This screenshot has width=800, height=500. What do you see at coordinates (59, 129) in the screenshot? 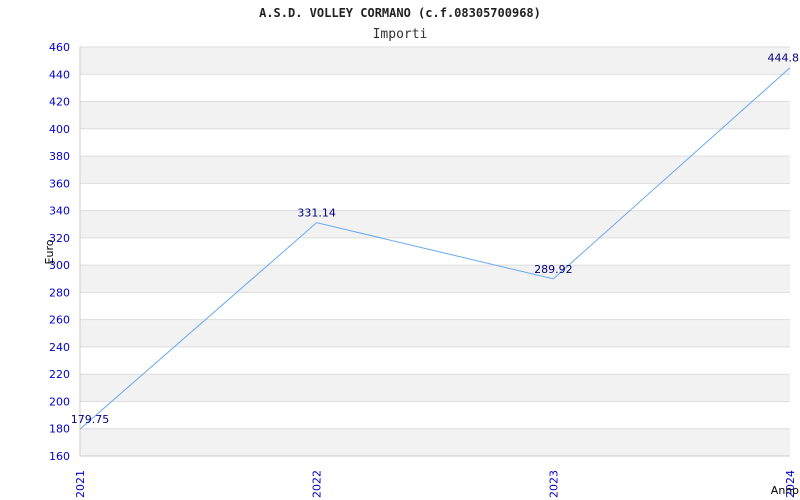
I see `y-tick-label: 400` at bounding box center [59, 129].